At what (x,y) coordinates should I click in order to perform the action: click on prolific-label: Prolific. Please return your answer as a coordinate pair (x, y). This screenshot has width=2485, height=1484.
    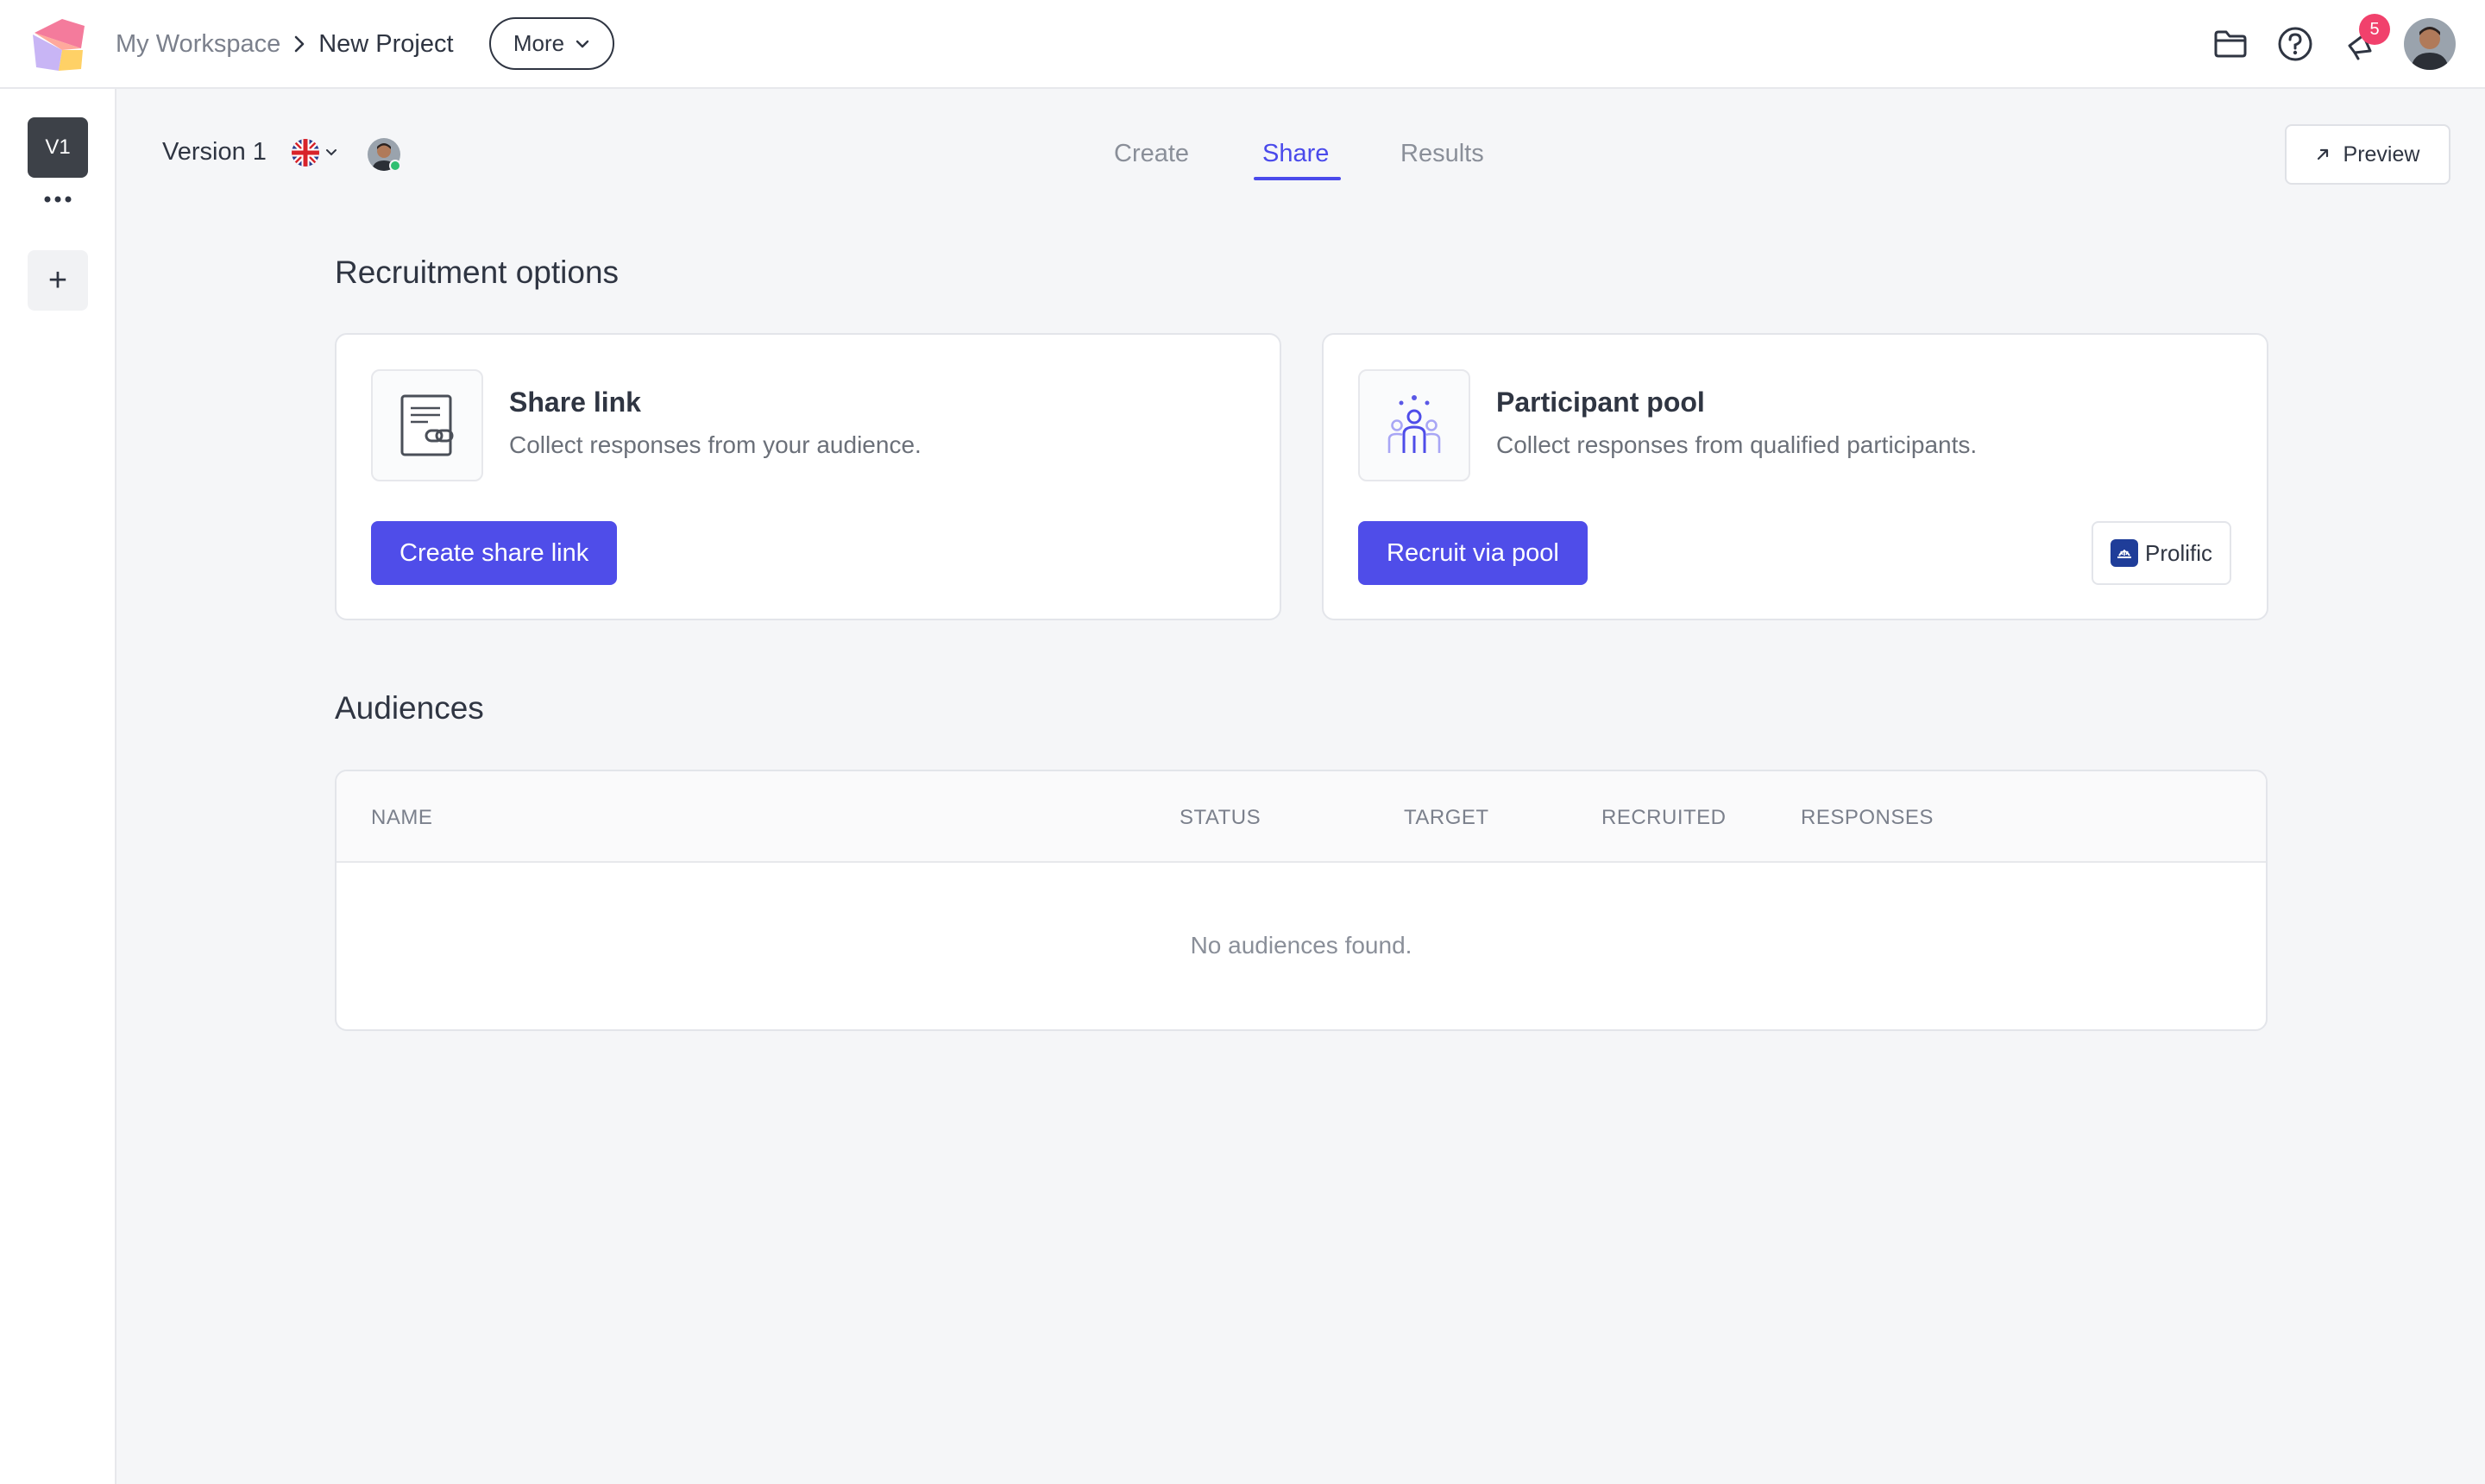
    Looking at the image, I should click on (2178, 552).